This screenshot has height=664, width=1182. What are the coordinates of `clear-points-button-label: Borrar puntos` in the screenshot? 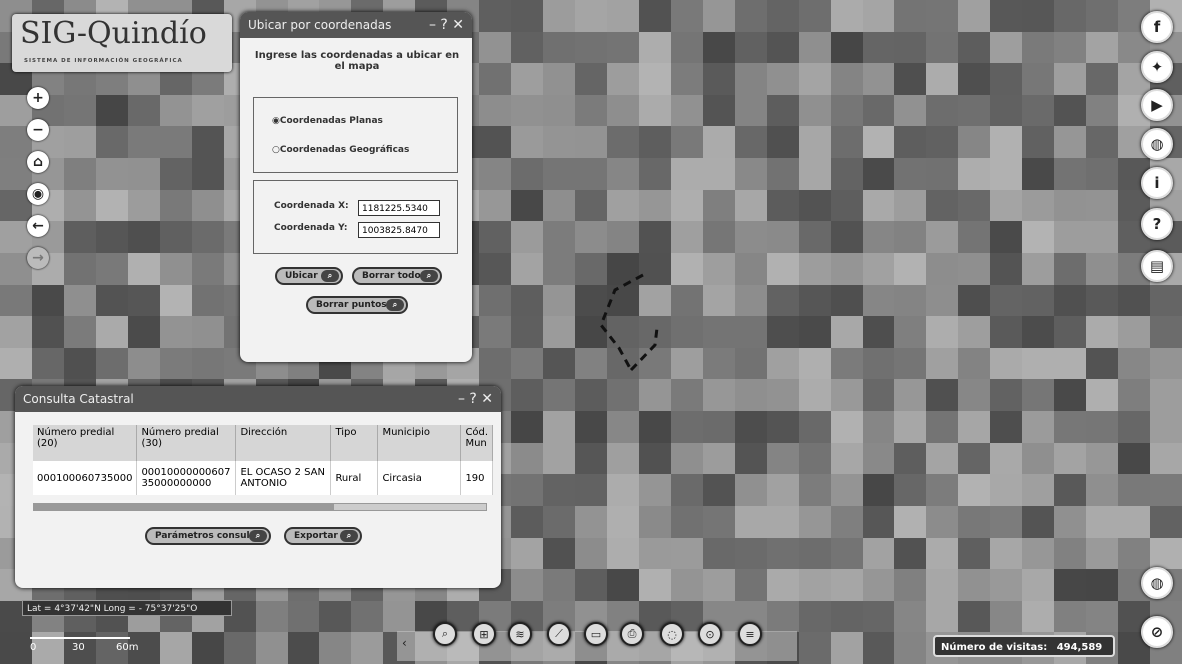 It's located at (351, 305).